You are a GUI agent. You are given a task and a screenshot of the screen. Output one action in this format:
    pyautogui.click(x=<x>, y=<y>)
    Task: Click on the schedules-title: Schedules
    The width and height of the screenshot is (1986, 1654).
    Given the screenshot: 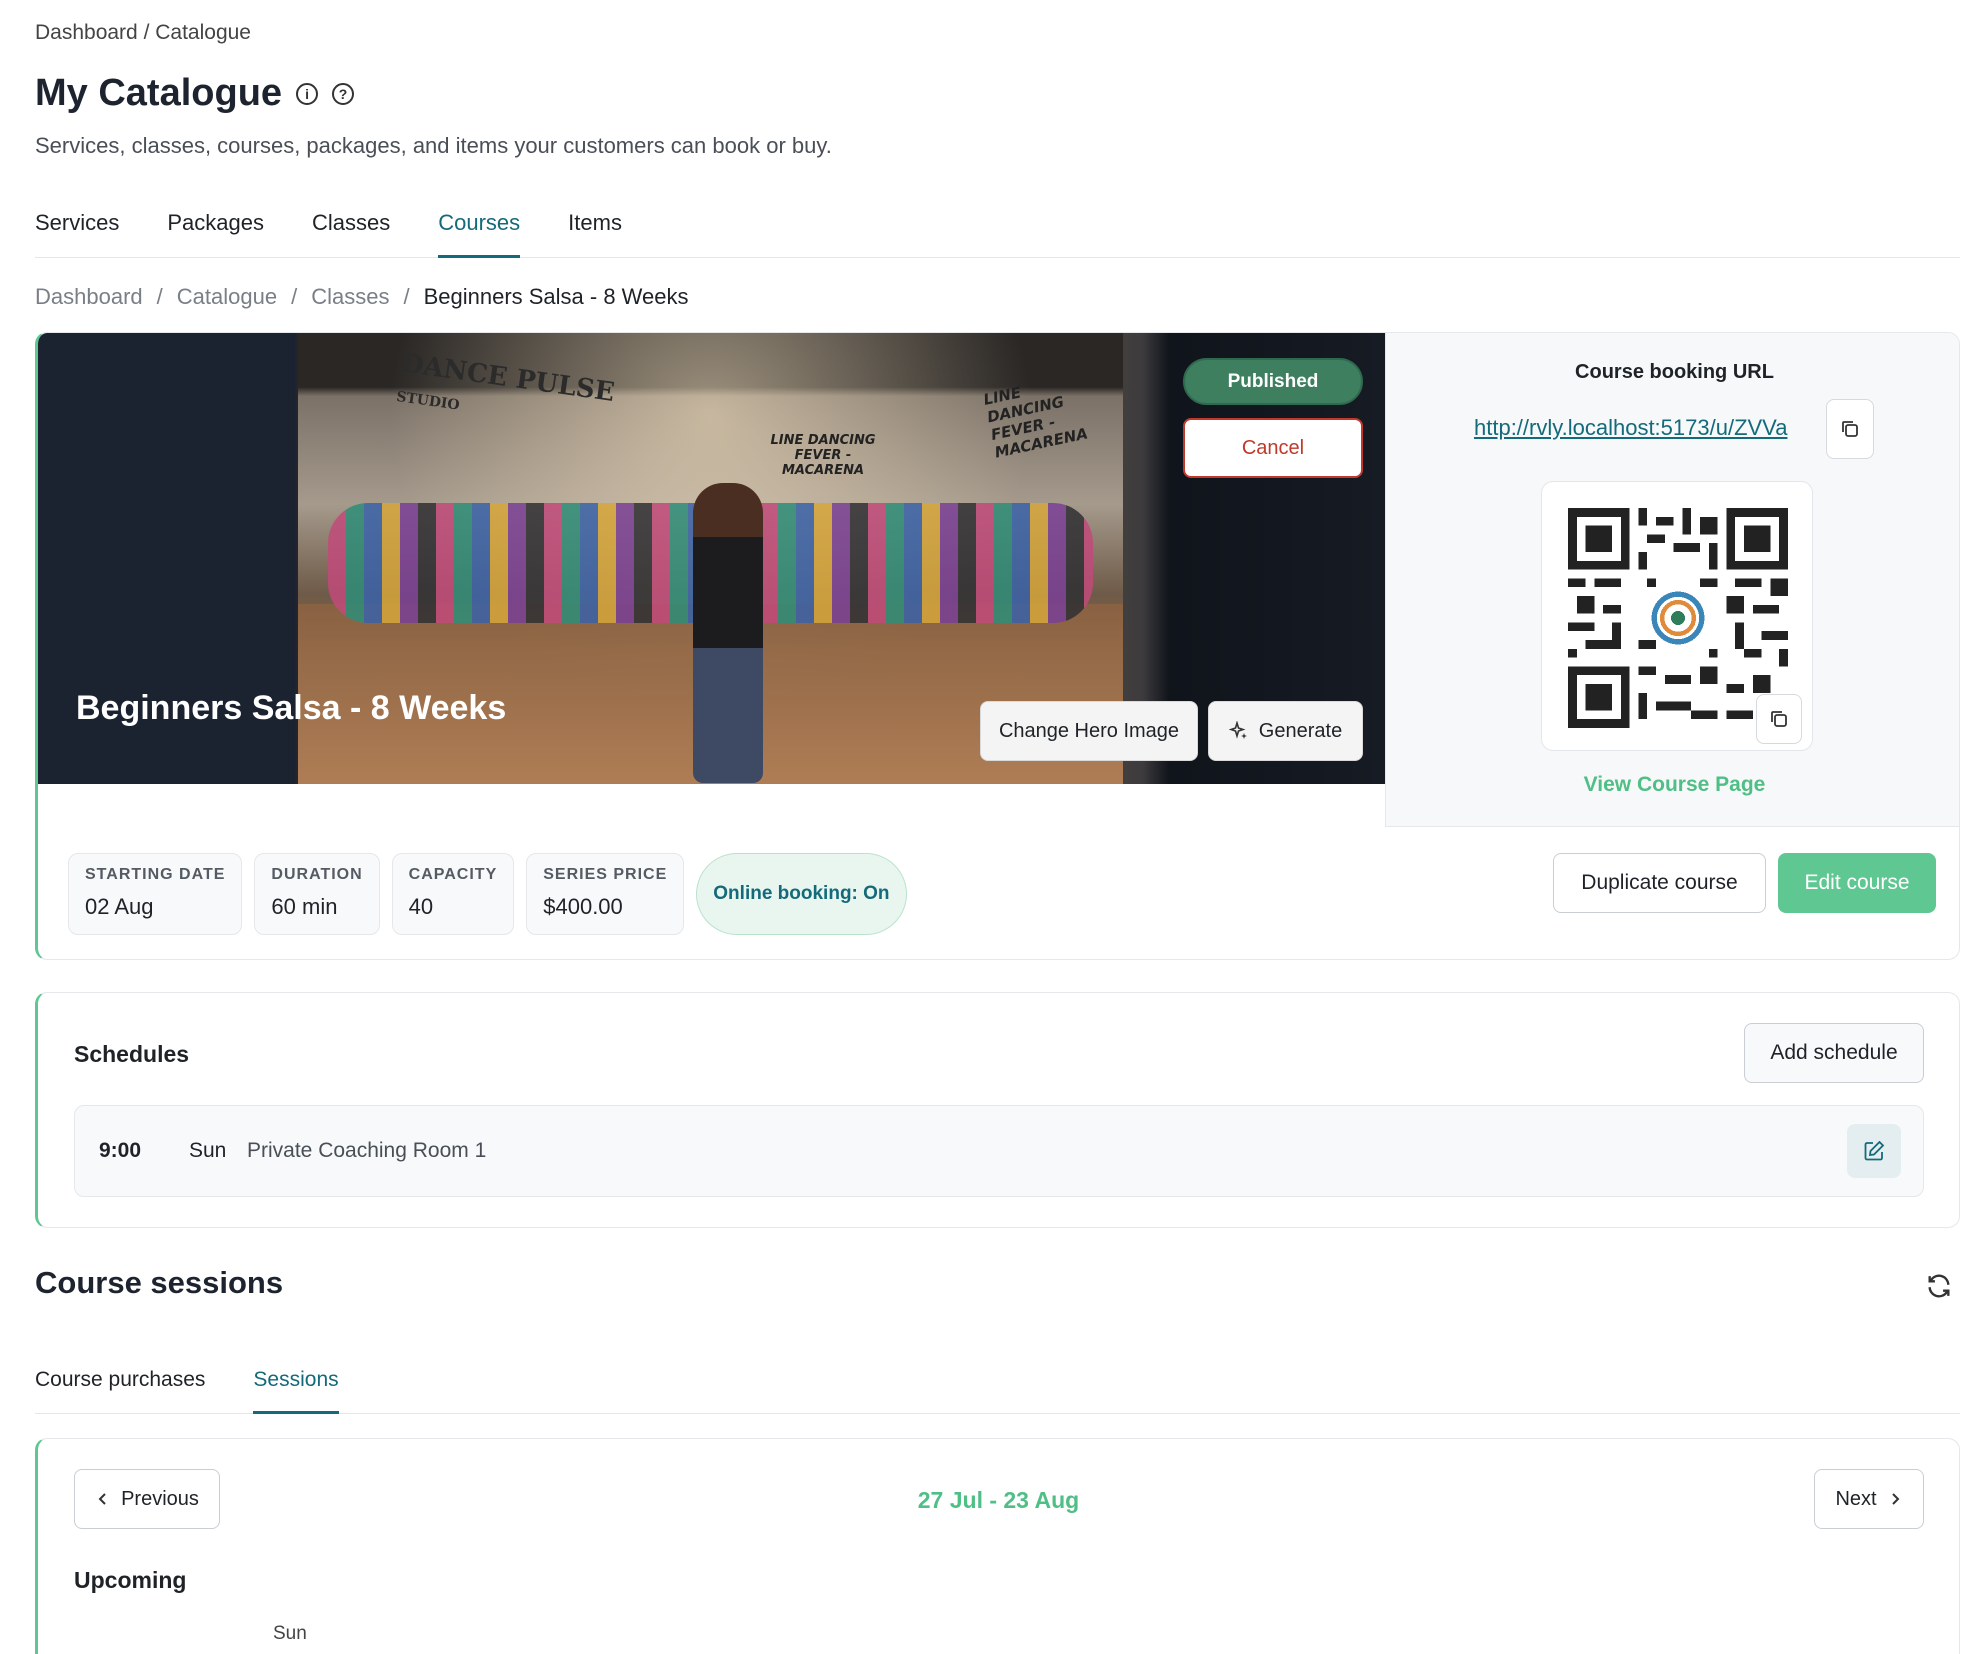 What is the action you would take?
    pyautogui.click(x=132, y=1054)
    